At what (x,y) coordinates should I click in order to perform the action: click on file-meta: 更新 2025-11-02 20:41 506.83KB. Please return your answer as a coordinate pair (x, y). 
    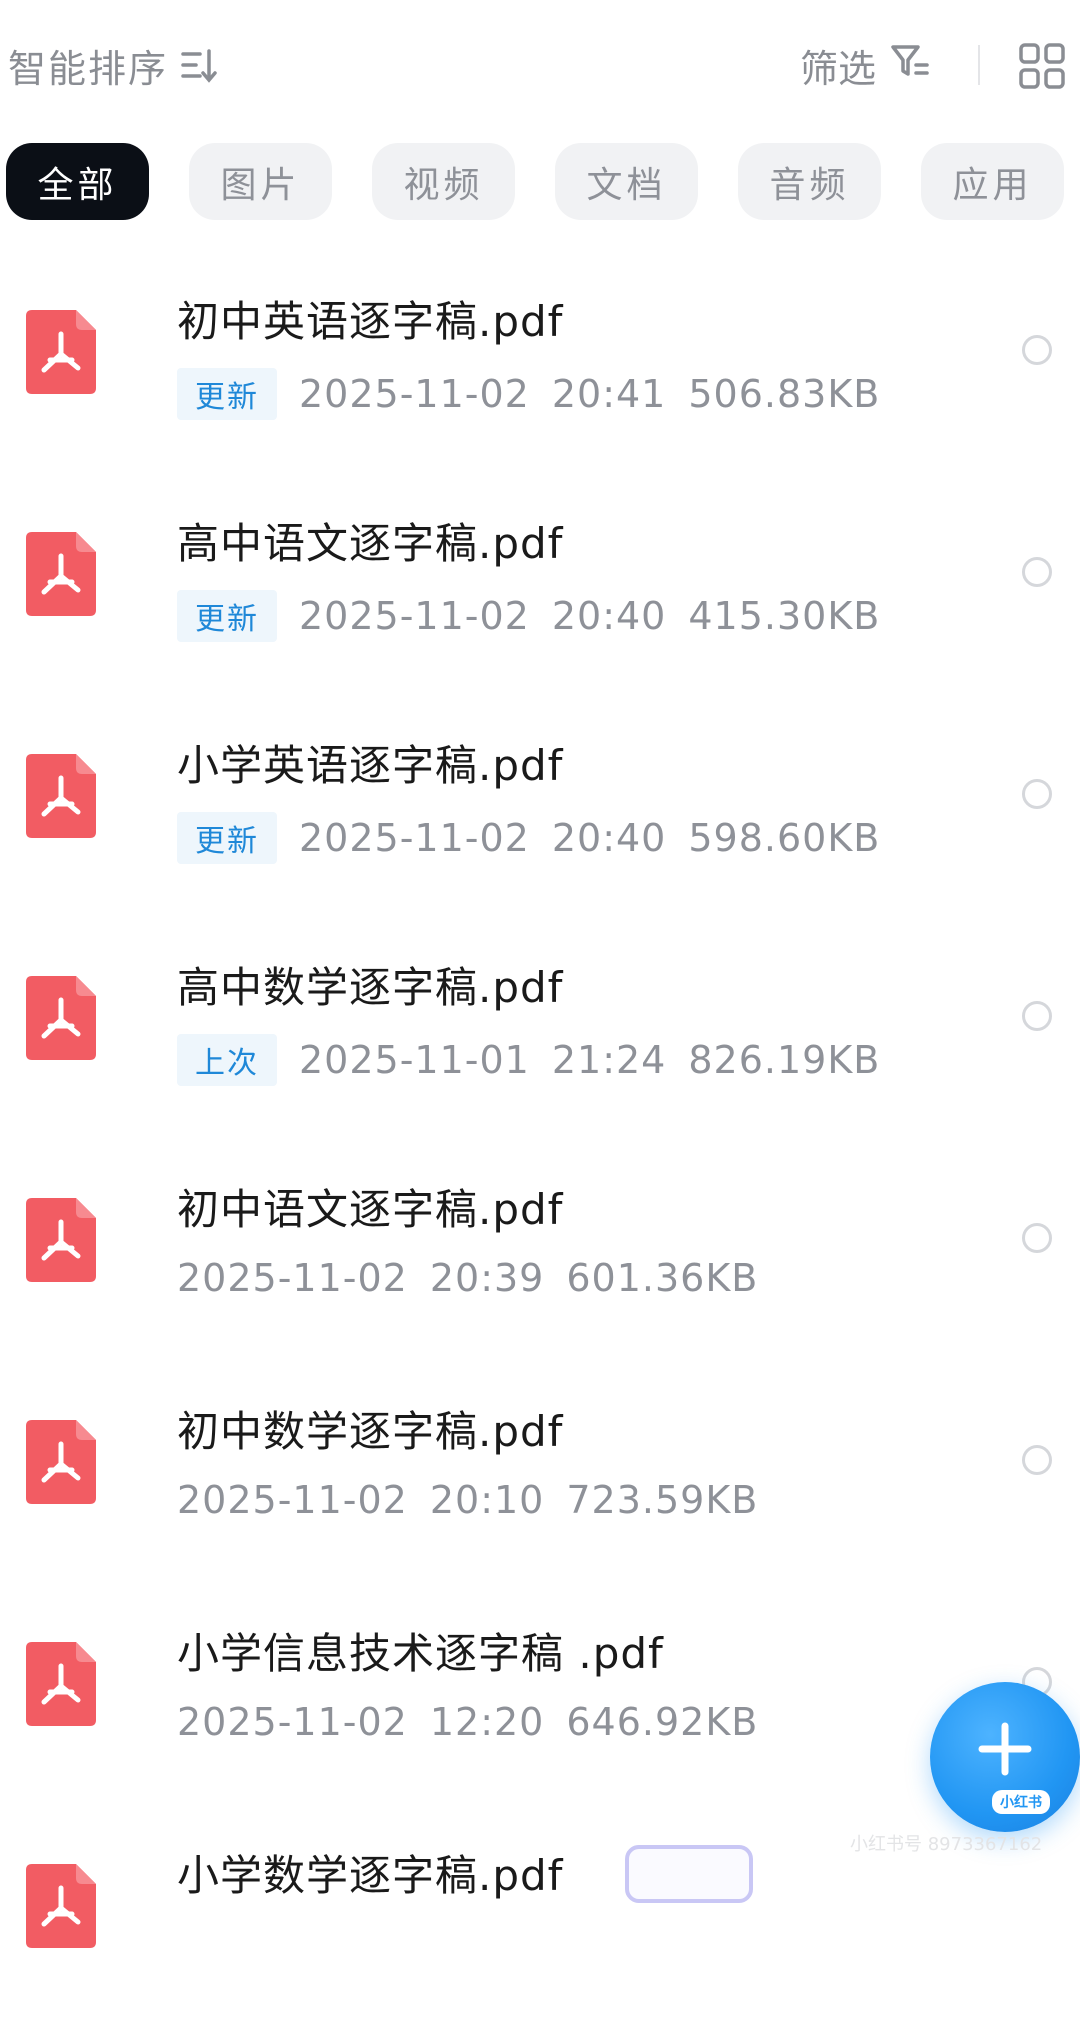
    Looking at the image, I should click on (528, 394).